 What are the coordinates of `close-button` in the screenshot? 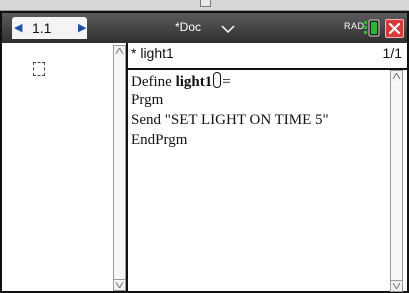 It's located at (394, 28).